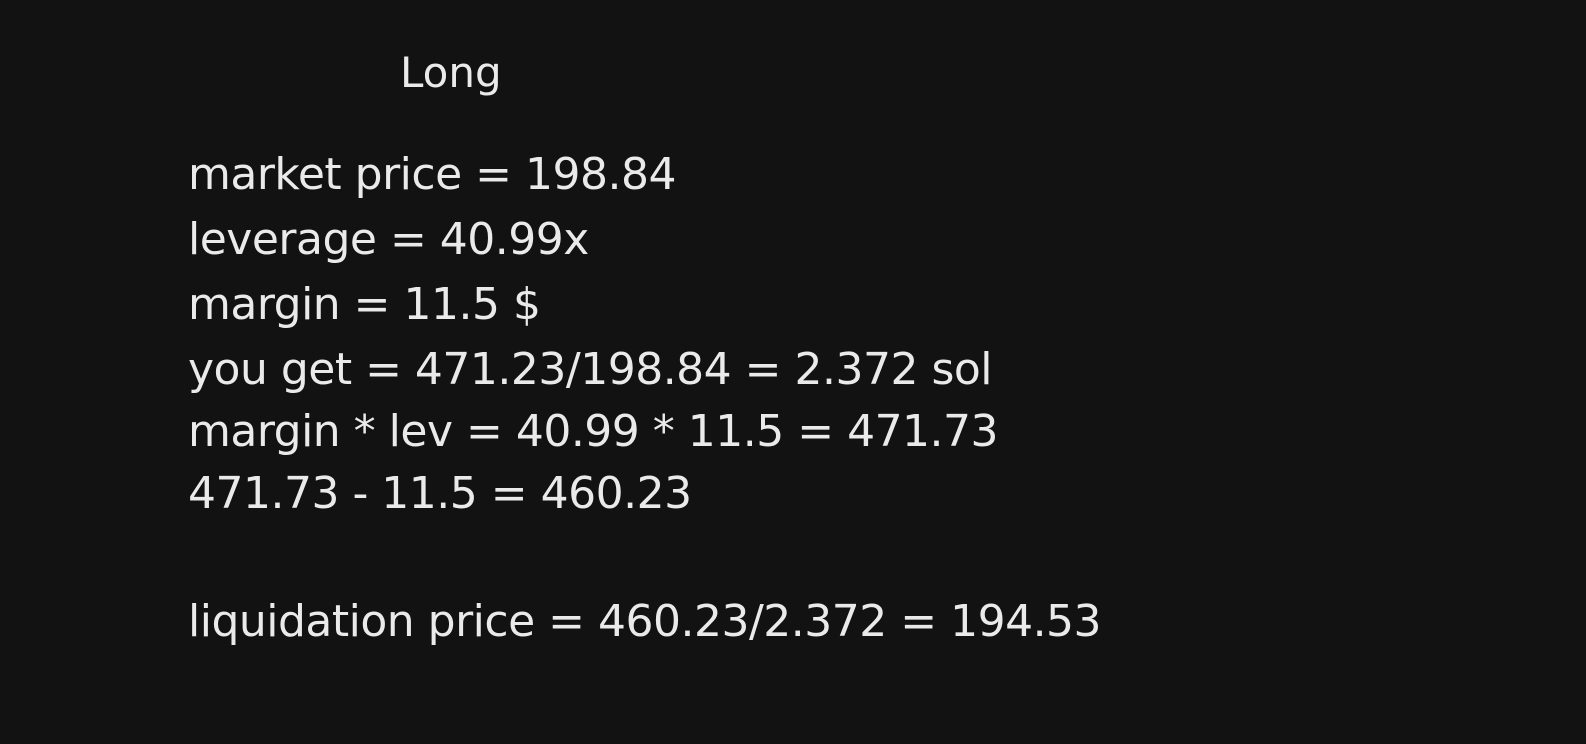  Describe the element at coordinates (451, 72) in the screenshot. I see `heading-long: Long` at that location.